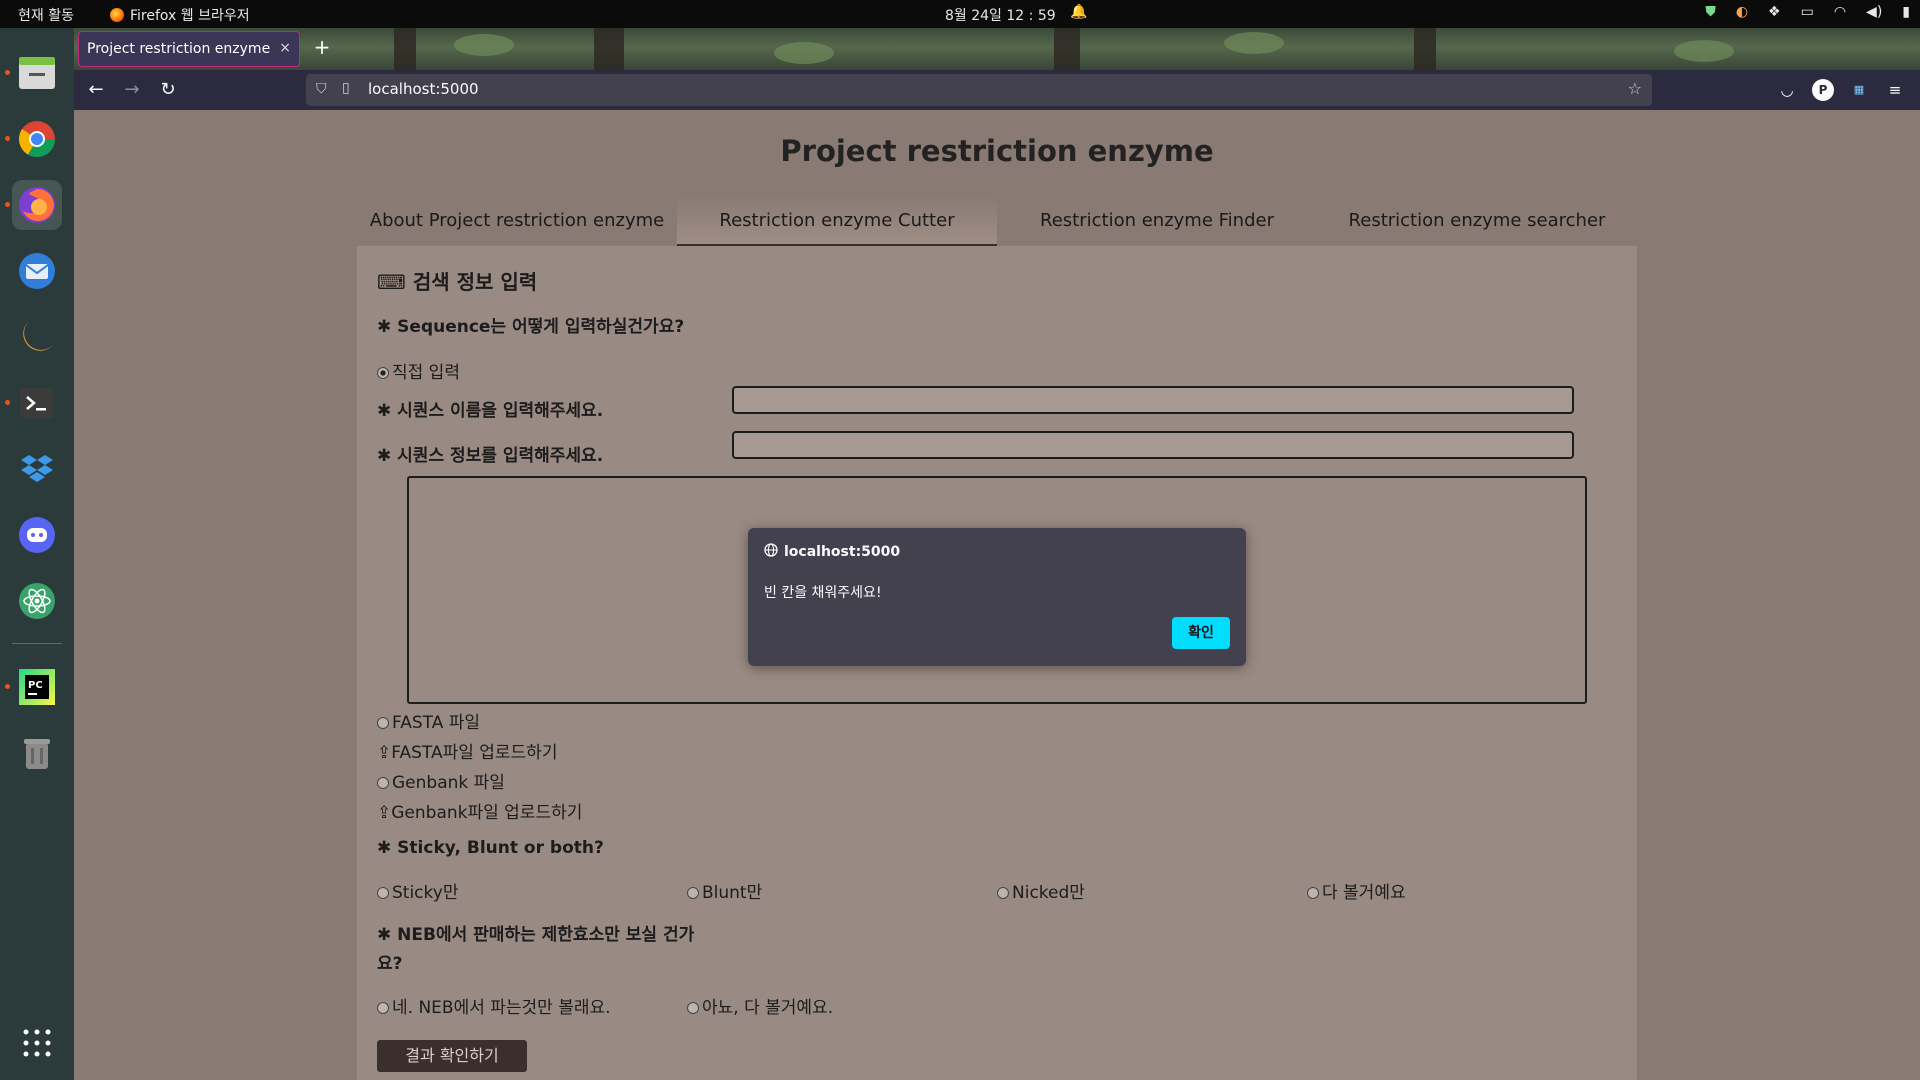  I want to click on option-neb-all: 아뇨, 다 볼거예요., so click(760, 1005).